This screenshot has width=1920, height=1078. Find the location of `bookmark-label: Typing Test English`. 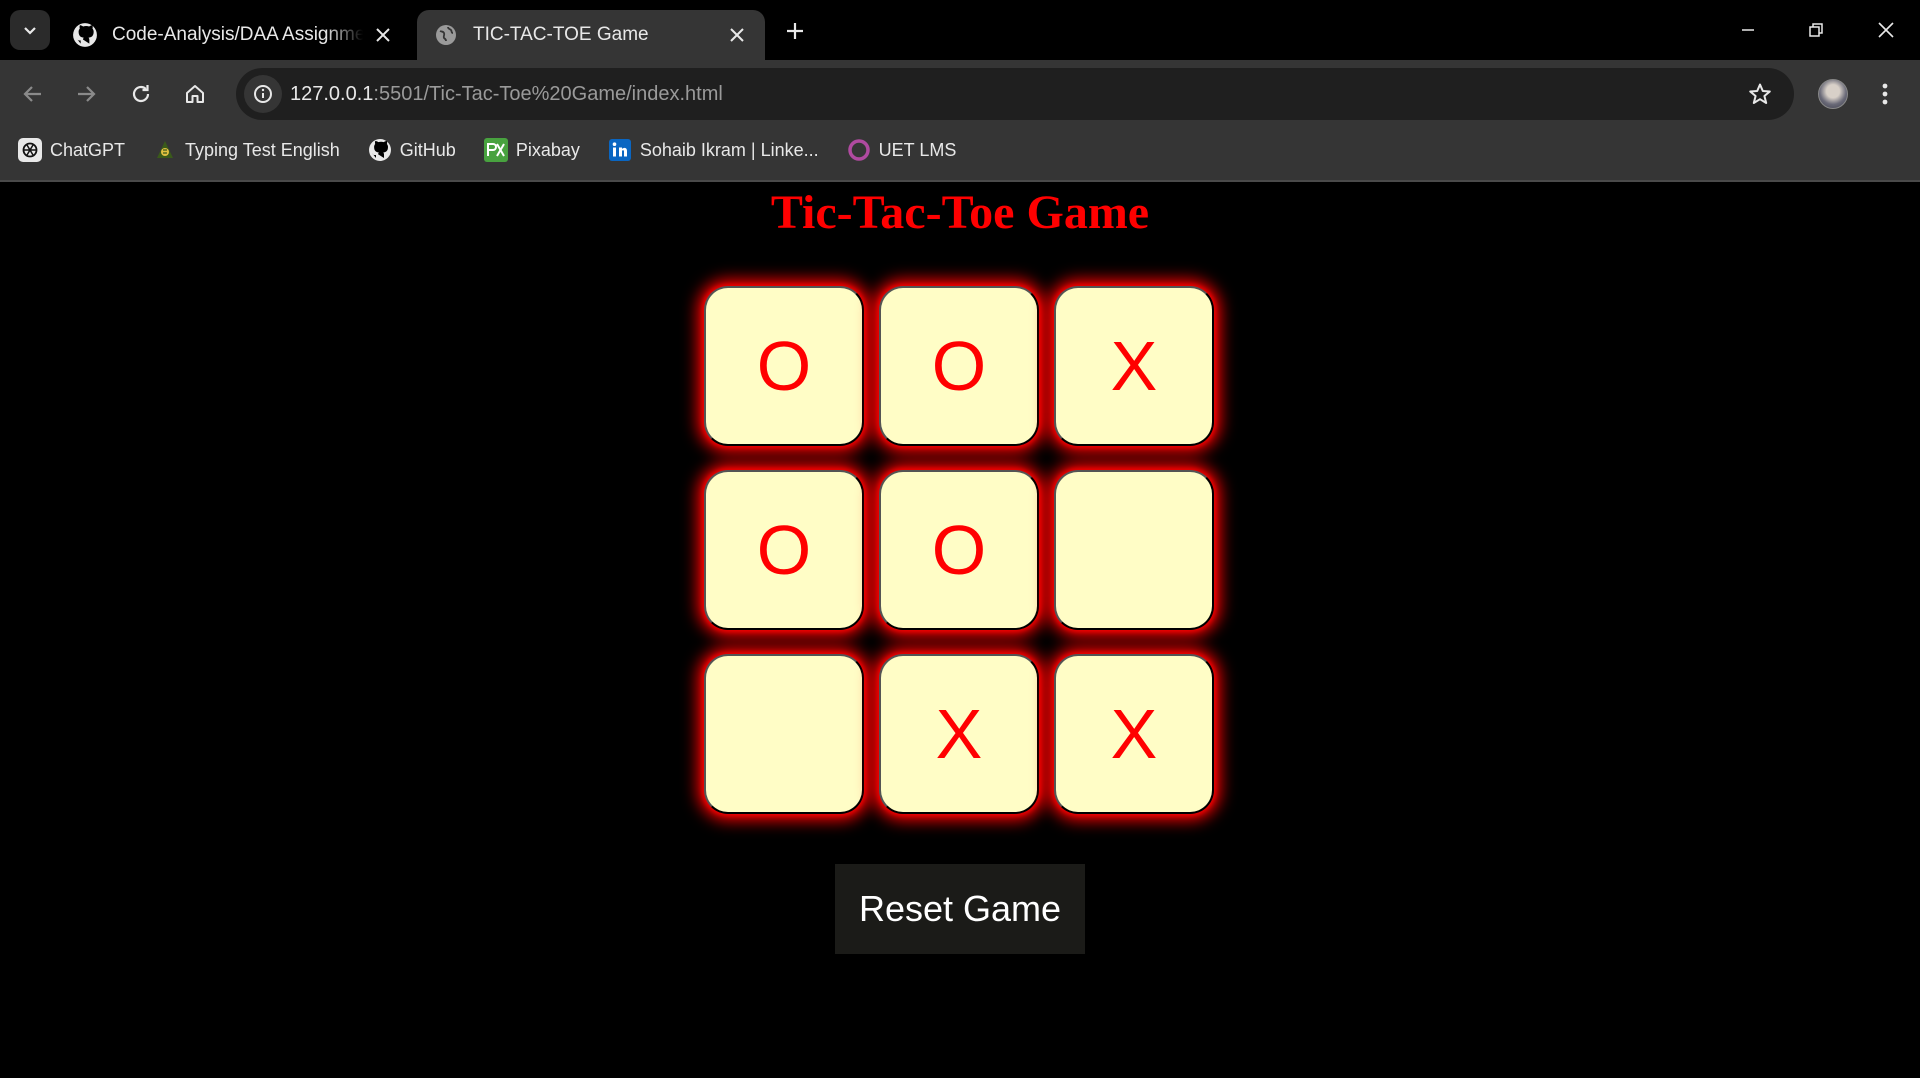

bookmark-label: Typing Test English is located at coordinates (262, 149).